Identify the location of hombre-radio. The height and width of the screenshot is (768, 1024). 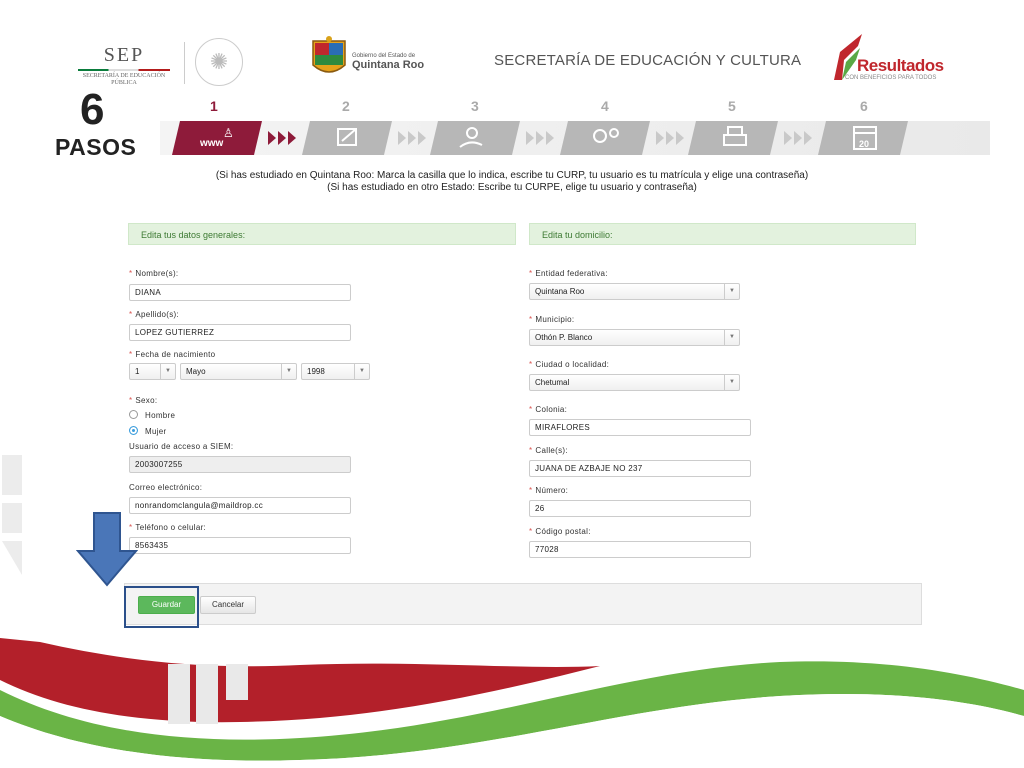
(133, 414).